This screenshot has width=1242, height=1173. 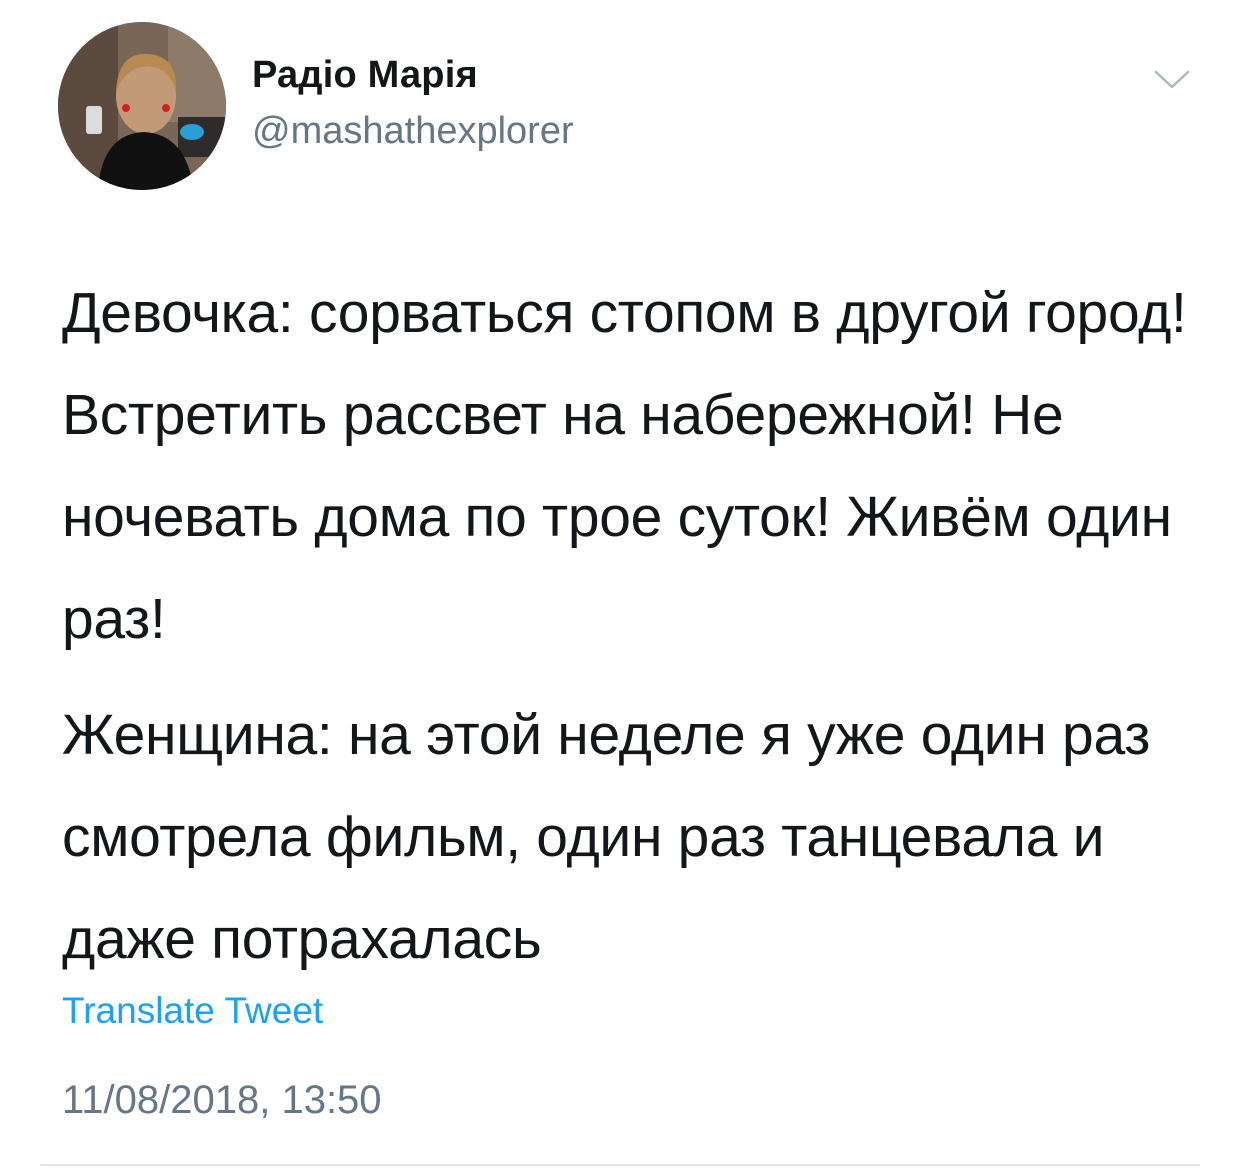 What do you see at coordinates (222, 1100) in the screenshot?
I see `tweet-timestamp: 11/08/2018, 13:50` at bounding box center [222, 1100].